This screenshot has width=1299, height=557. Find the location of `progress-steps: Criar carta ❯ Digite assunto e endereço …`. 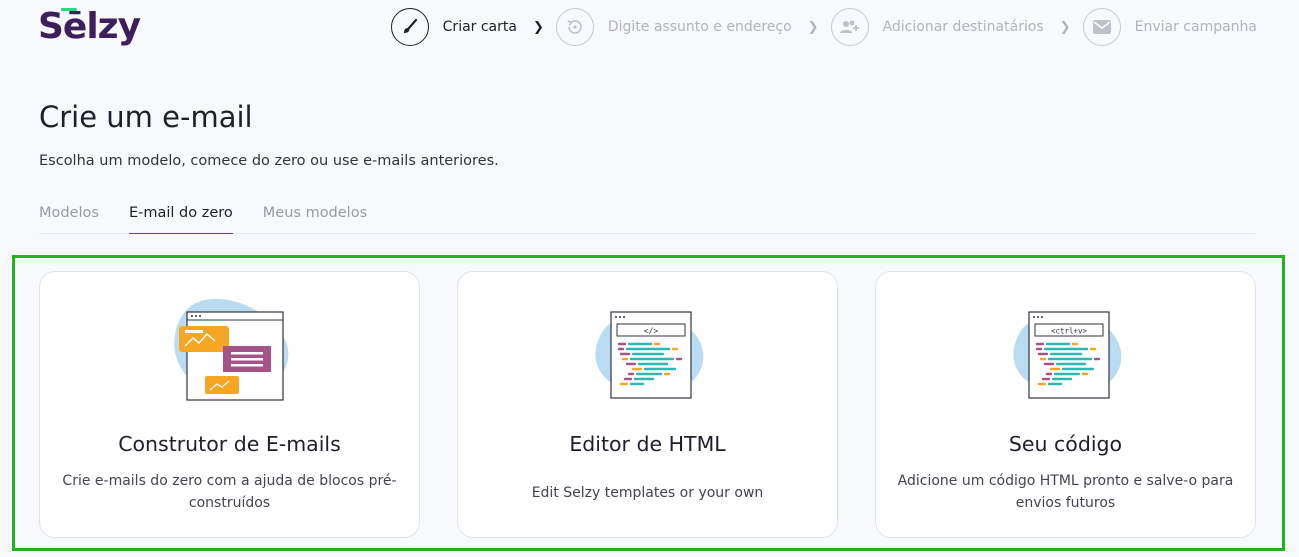

progress-steps: Criar carta ❯ Digite assunto e endereço … is located at coordinates (823, 27).